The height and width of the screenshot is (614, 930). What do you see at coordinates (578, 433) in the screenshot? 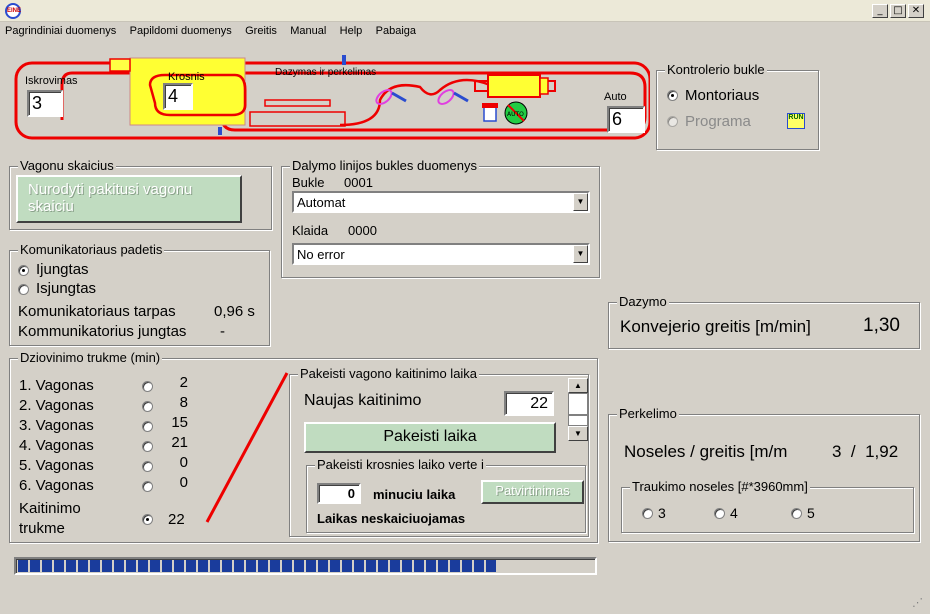
I see `spin-down-icon: ▼` at bounding box center [578, 433].